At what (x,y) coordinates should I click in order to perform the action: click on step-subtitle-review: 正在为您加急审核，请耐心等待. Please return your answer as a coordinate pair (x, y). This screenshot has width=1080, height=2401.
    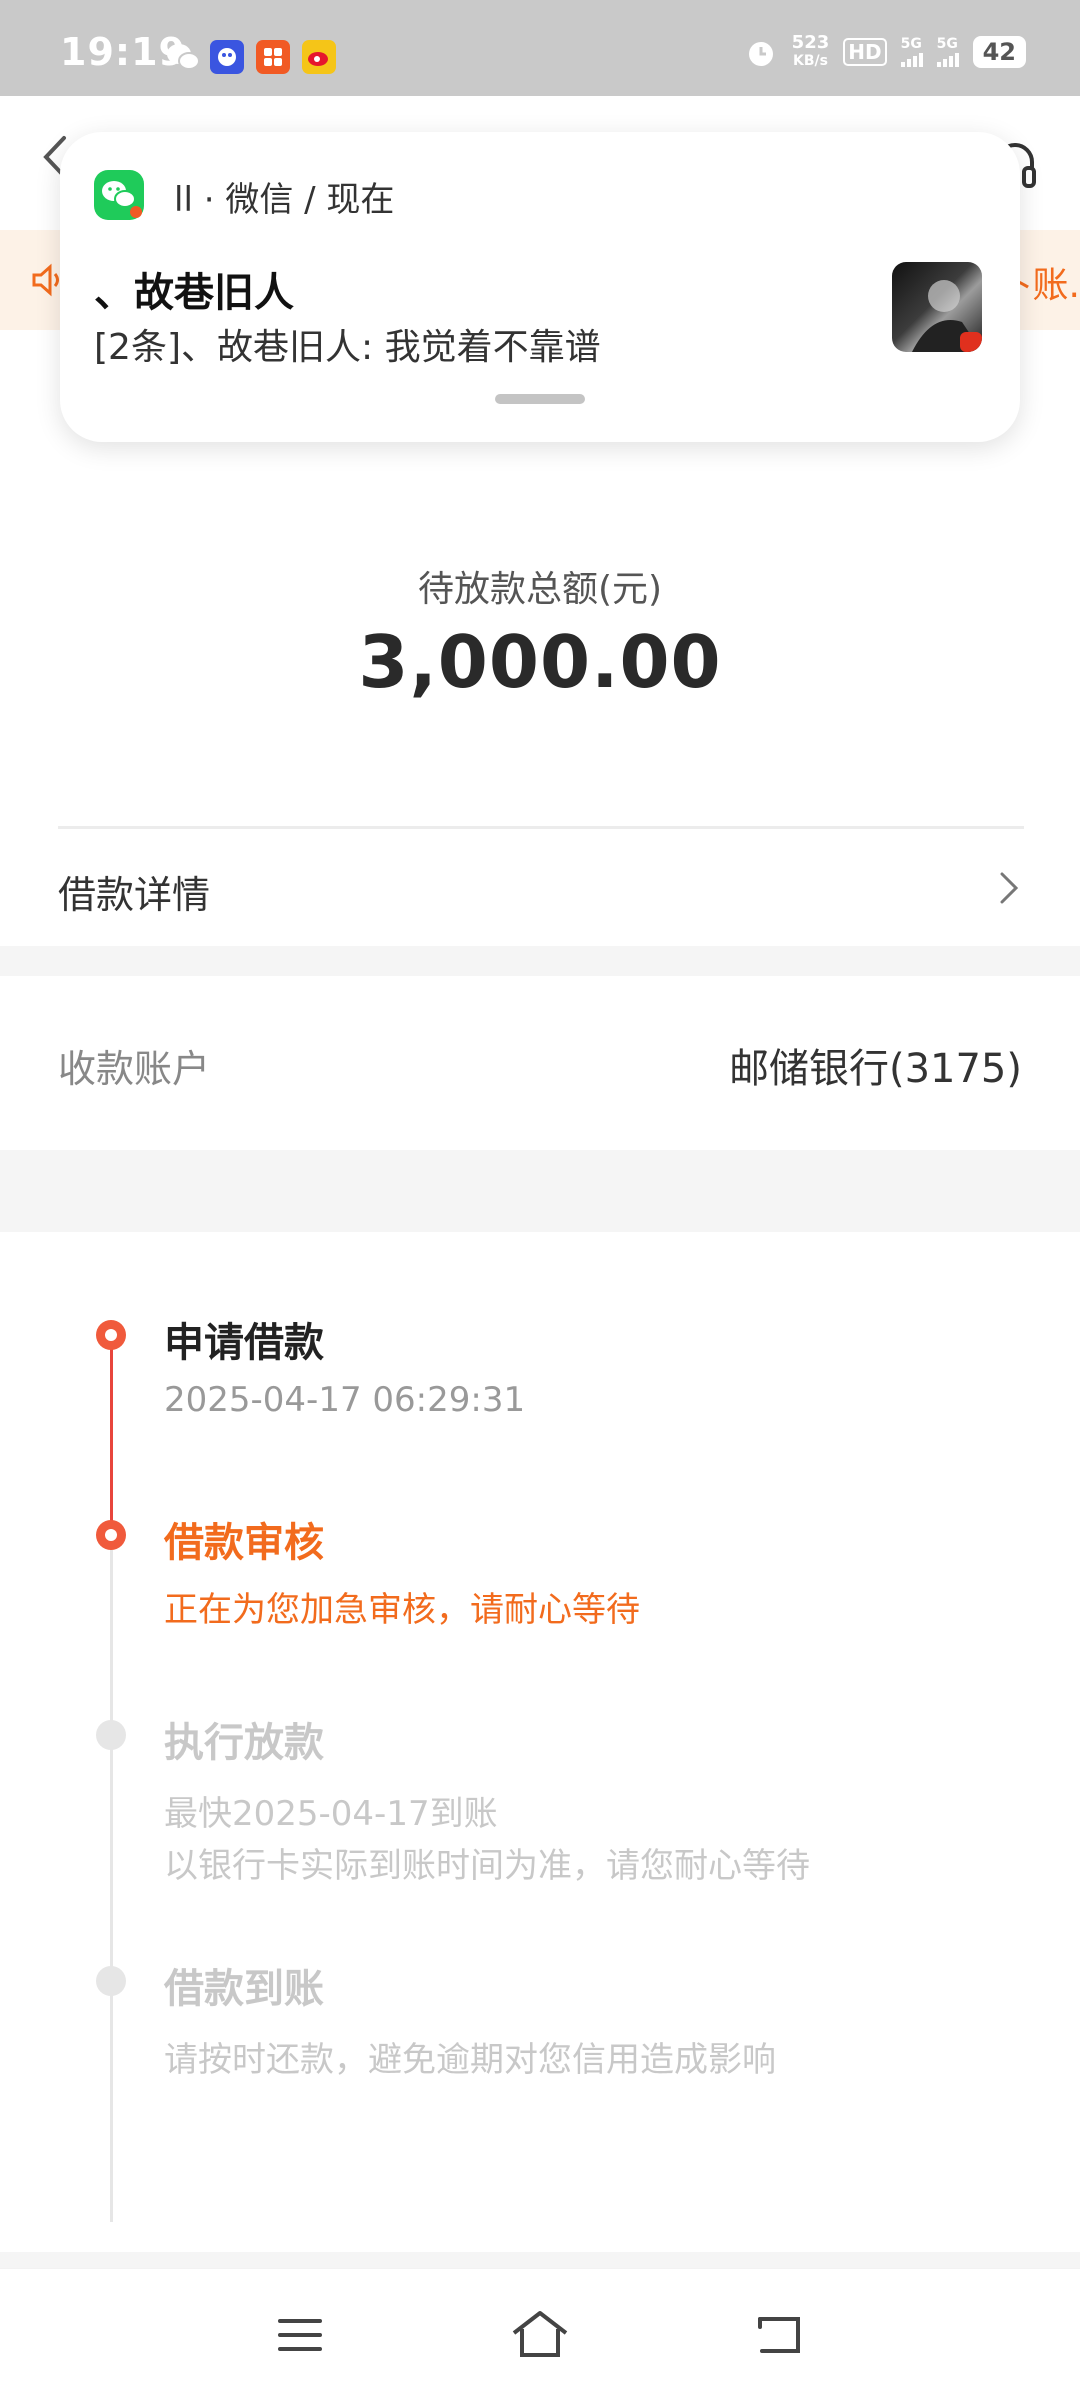
    Looking at the image, I should click on (402, 1610).